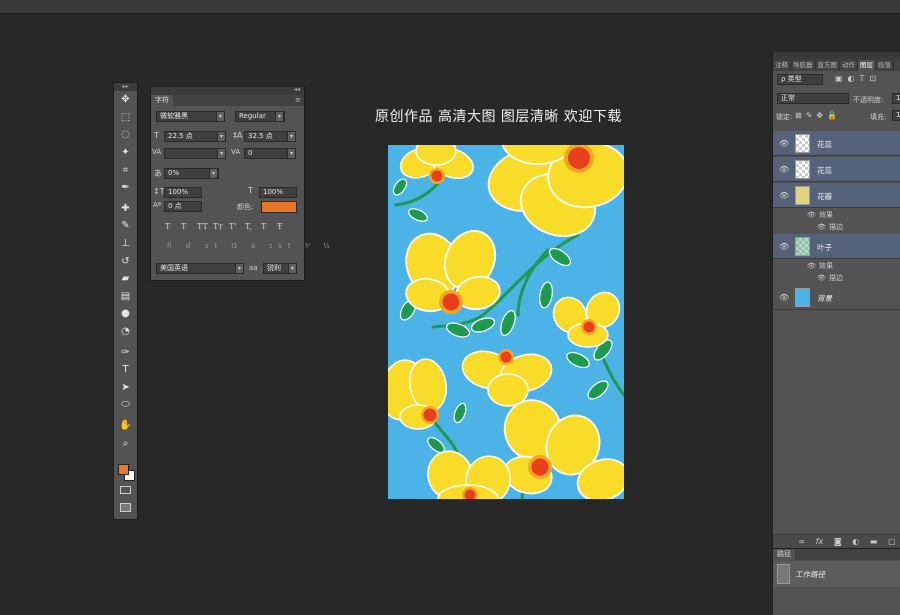  I want to click on tab-动作: 动作, so click(849, 65).